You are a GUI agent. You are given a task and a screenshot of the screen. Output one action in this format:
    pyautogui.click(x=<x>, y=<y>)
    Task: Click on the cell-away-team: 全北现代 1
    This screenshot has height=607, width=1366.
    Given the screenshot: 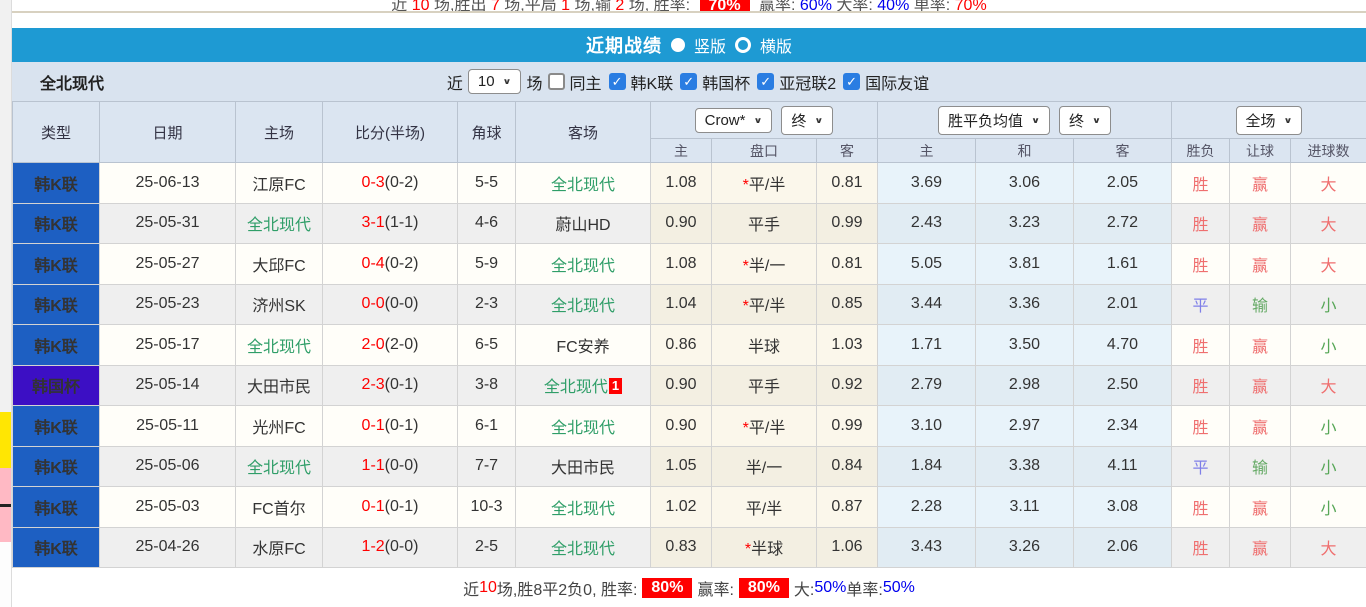 What is the action you would take?
    pyautogui.click(x=583, y=385)
    